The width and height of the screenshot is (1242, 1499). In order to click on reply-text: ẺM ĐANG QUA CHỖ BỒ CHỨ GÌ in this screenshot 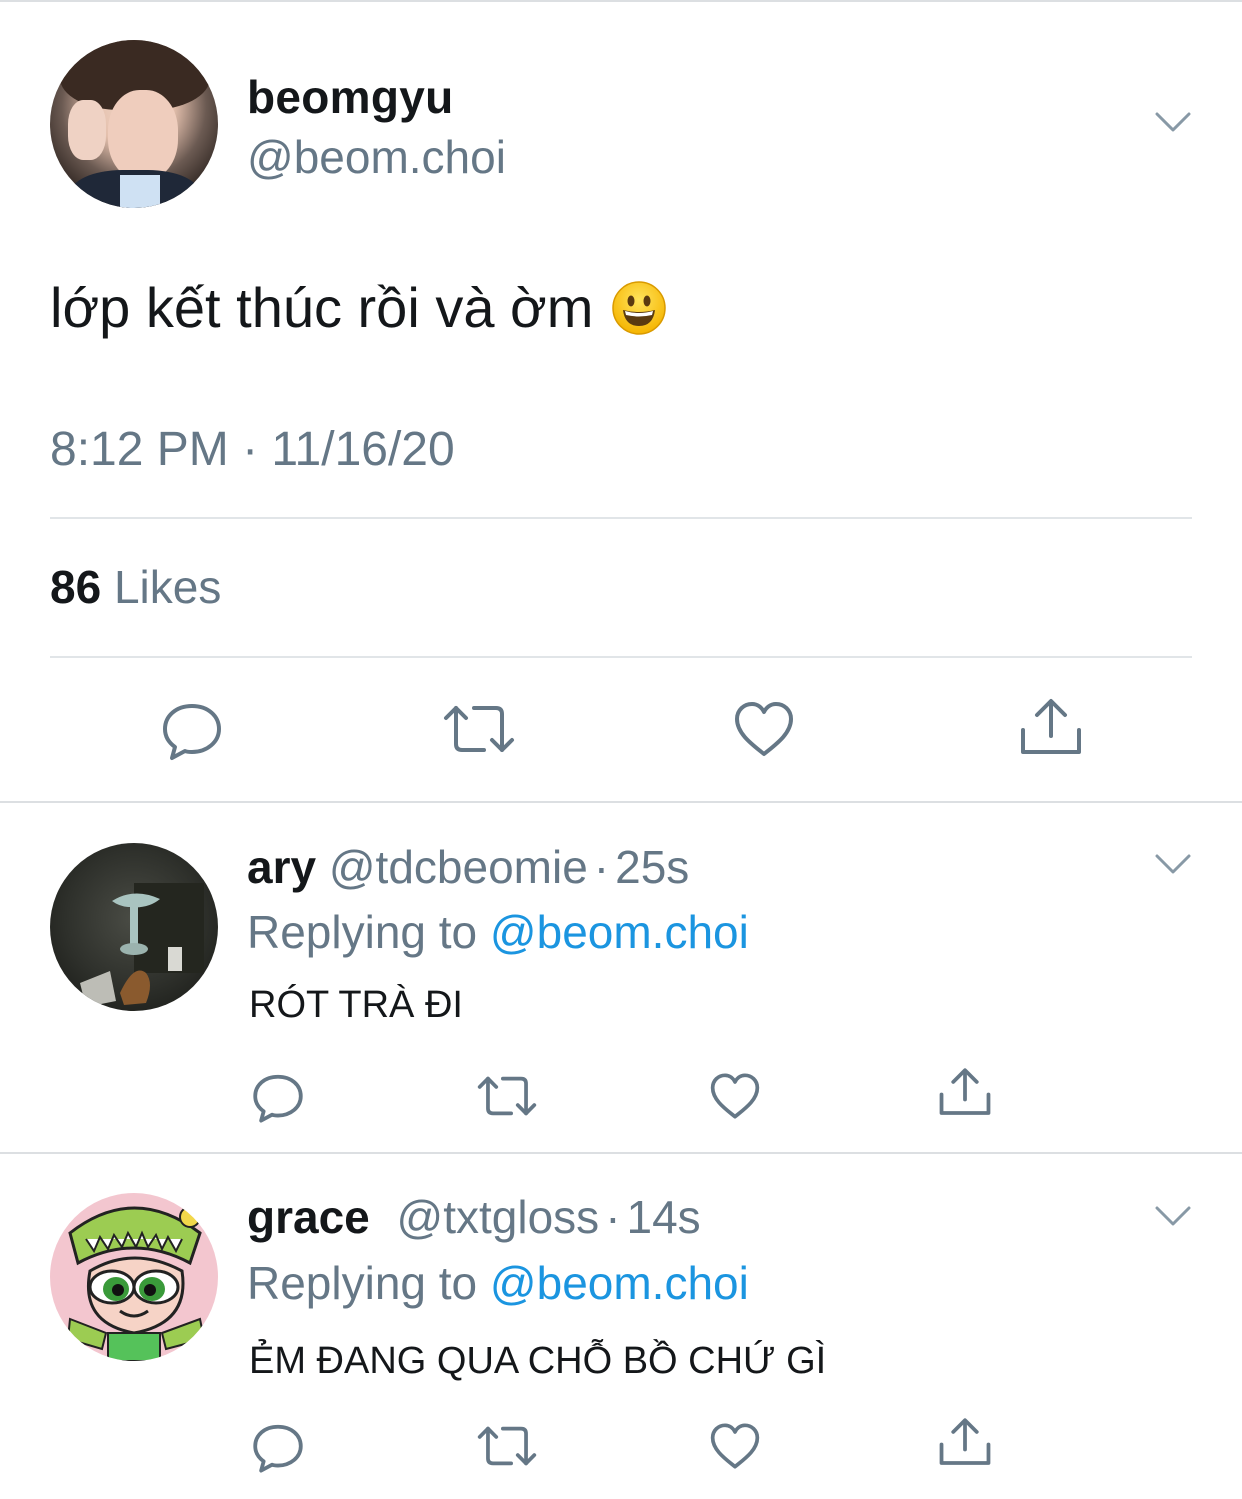, I will do `click(538, 1361)`.